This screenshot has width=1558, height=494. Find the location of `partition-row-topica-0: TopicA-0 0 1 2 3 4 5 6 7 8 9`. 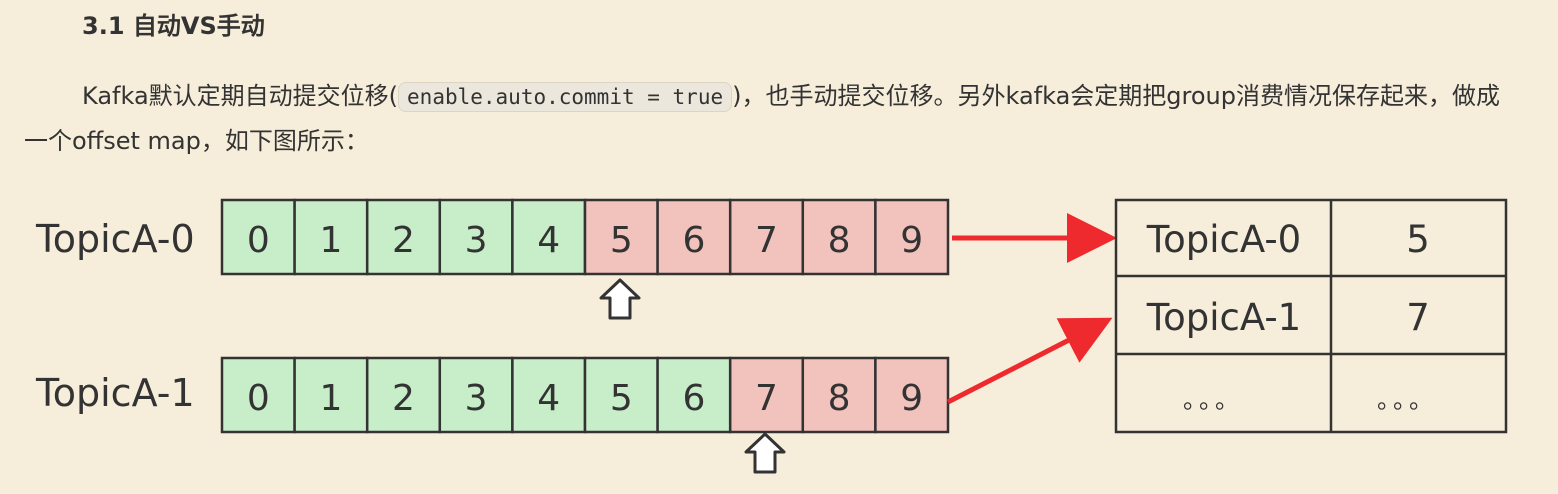

partition-row-topica-0: TopicA-0 0 1 2 3 4 5 6 7 8 9 is located at coordinates (492, 237).